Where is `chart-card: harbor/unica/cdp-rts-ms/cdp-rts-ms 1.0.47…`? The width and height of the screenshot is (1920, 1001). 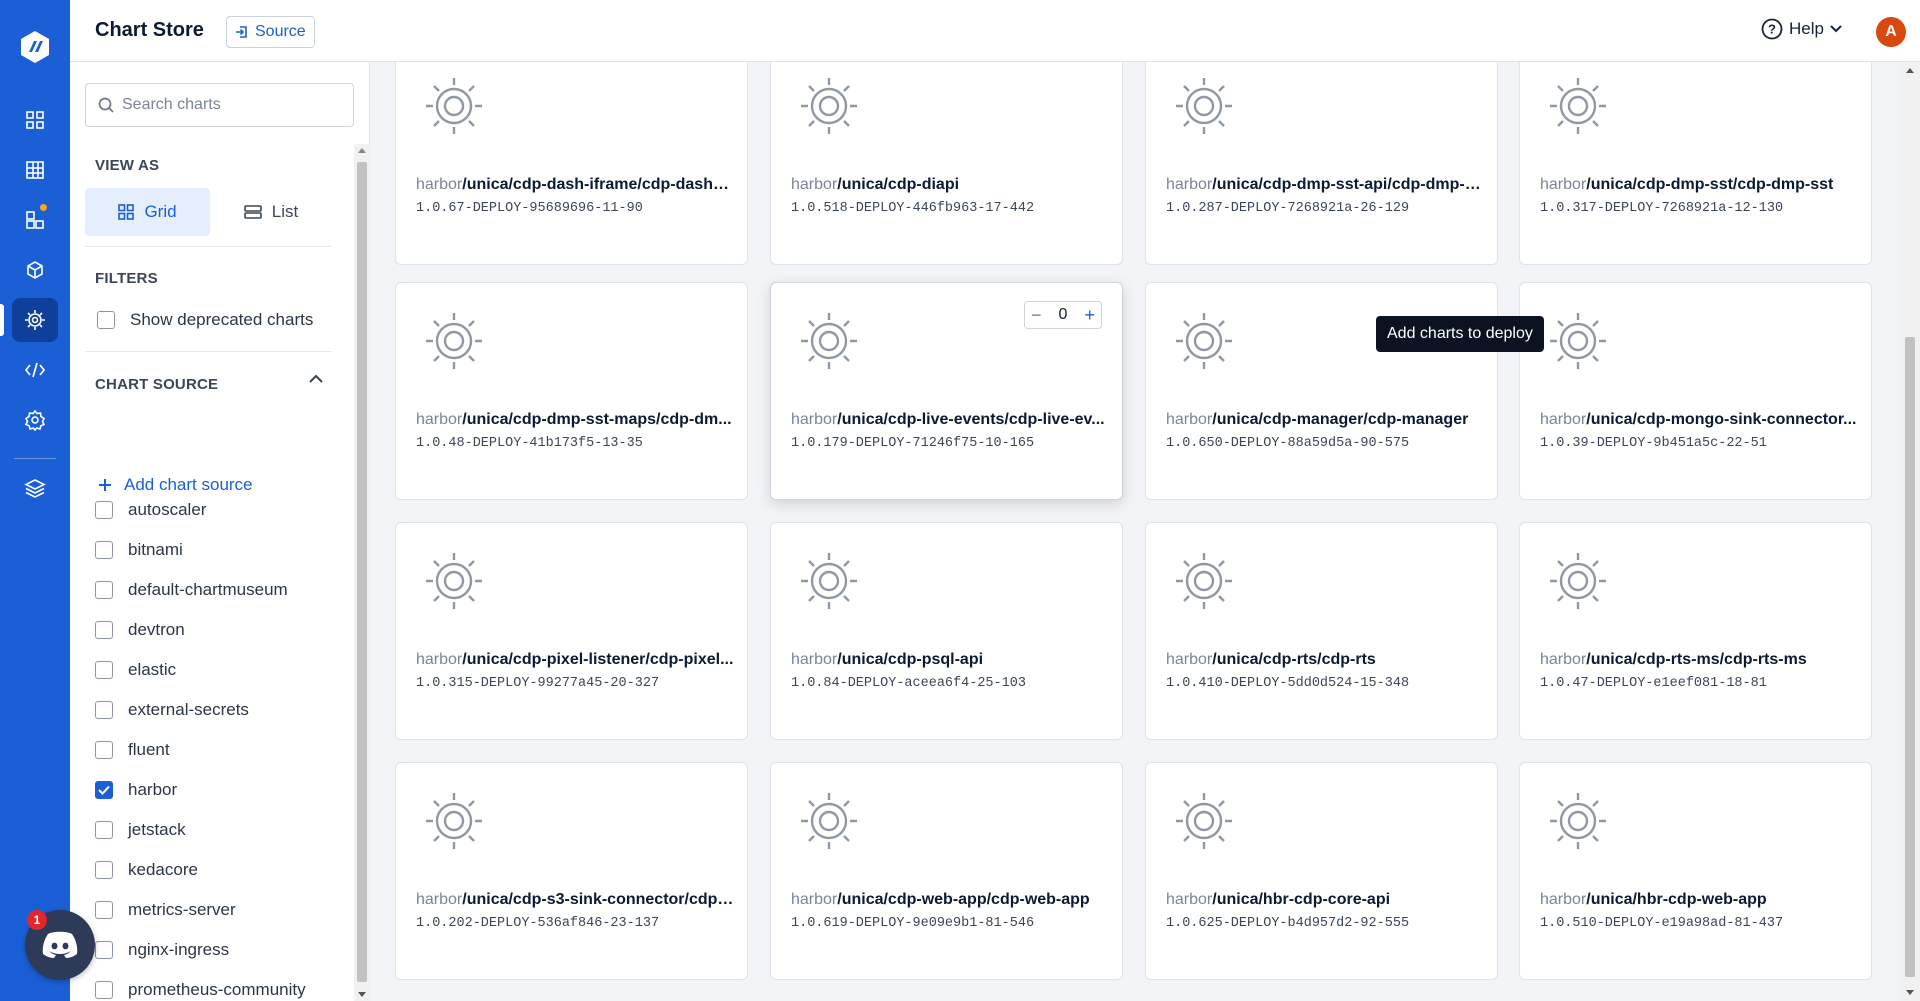
chart-card: harbor/unica/cdp-rts-ms/cdp-rts-ms 1.0.47… is located at coordinates (1695, 631).